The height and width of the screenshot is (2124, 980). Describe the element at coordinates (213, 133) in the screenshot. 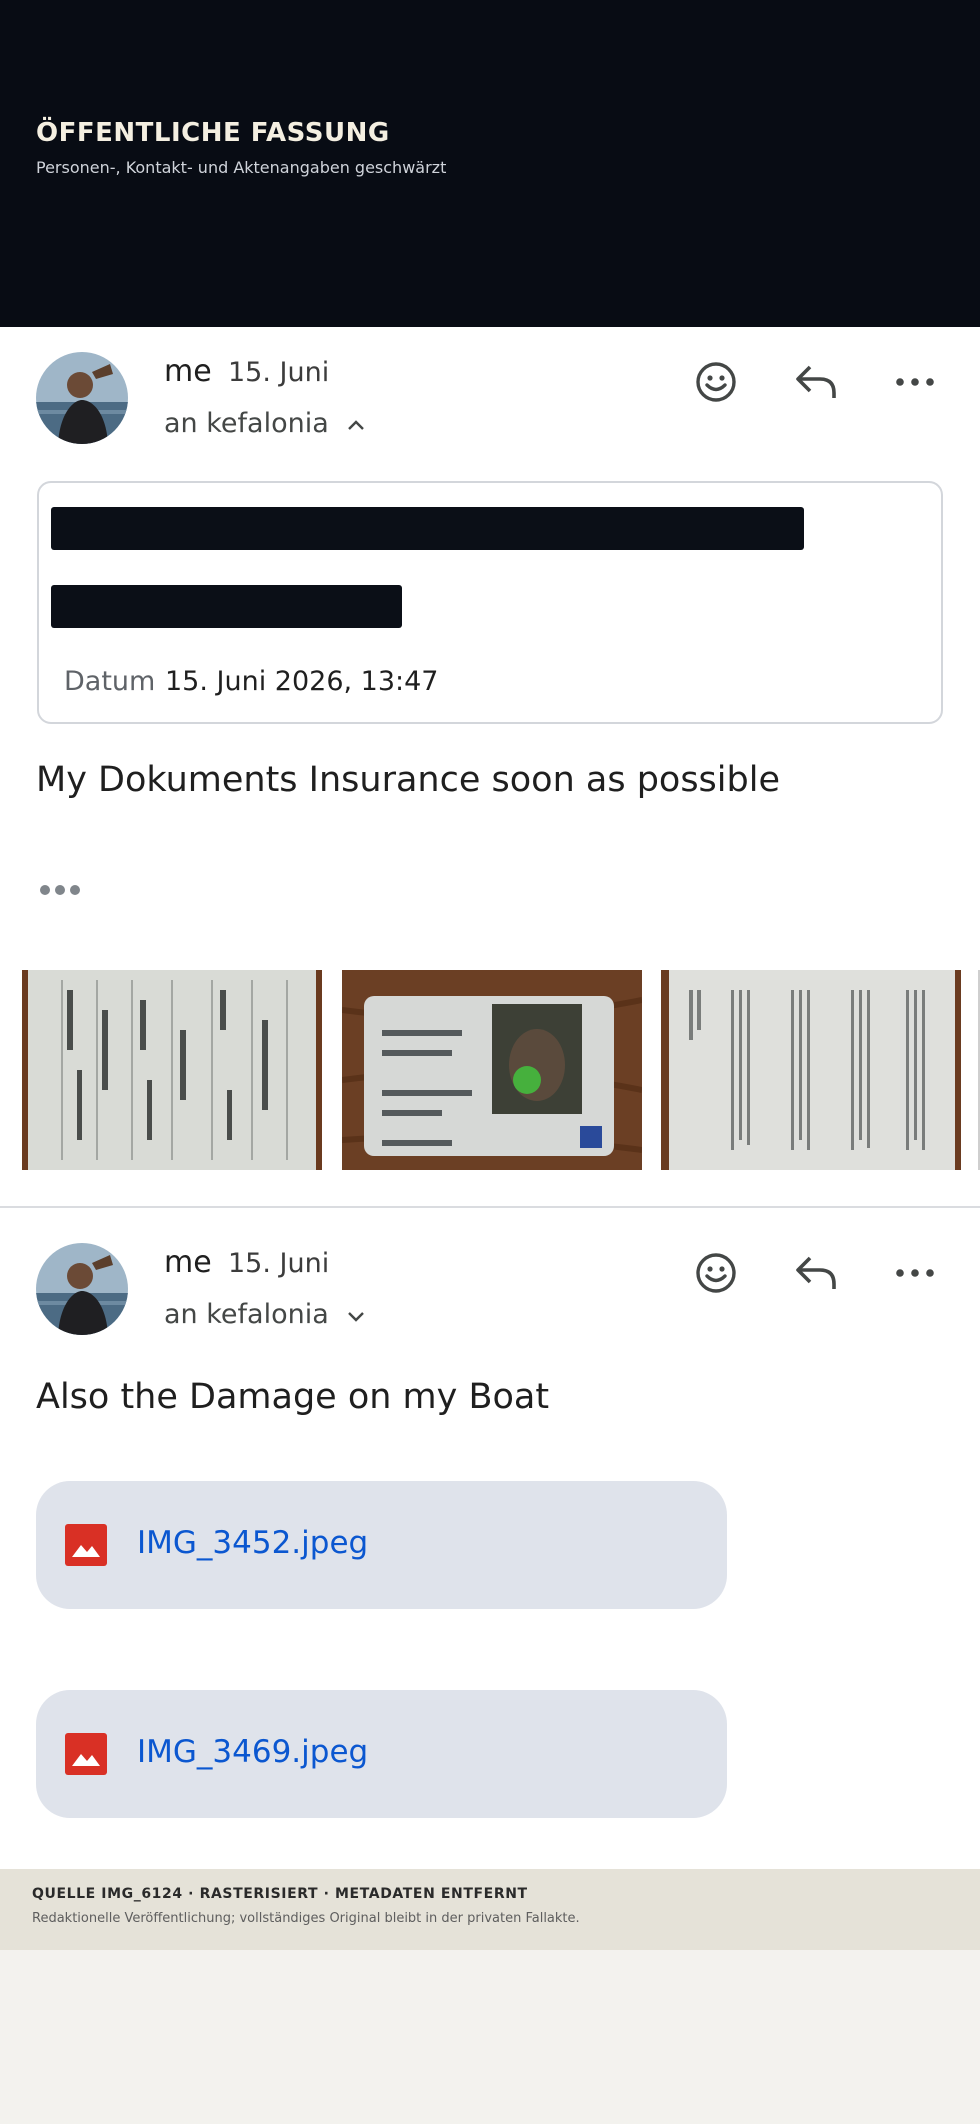

I see `banner-title: ÖFFENTLICHE FASSUNG` at that location.